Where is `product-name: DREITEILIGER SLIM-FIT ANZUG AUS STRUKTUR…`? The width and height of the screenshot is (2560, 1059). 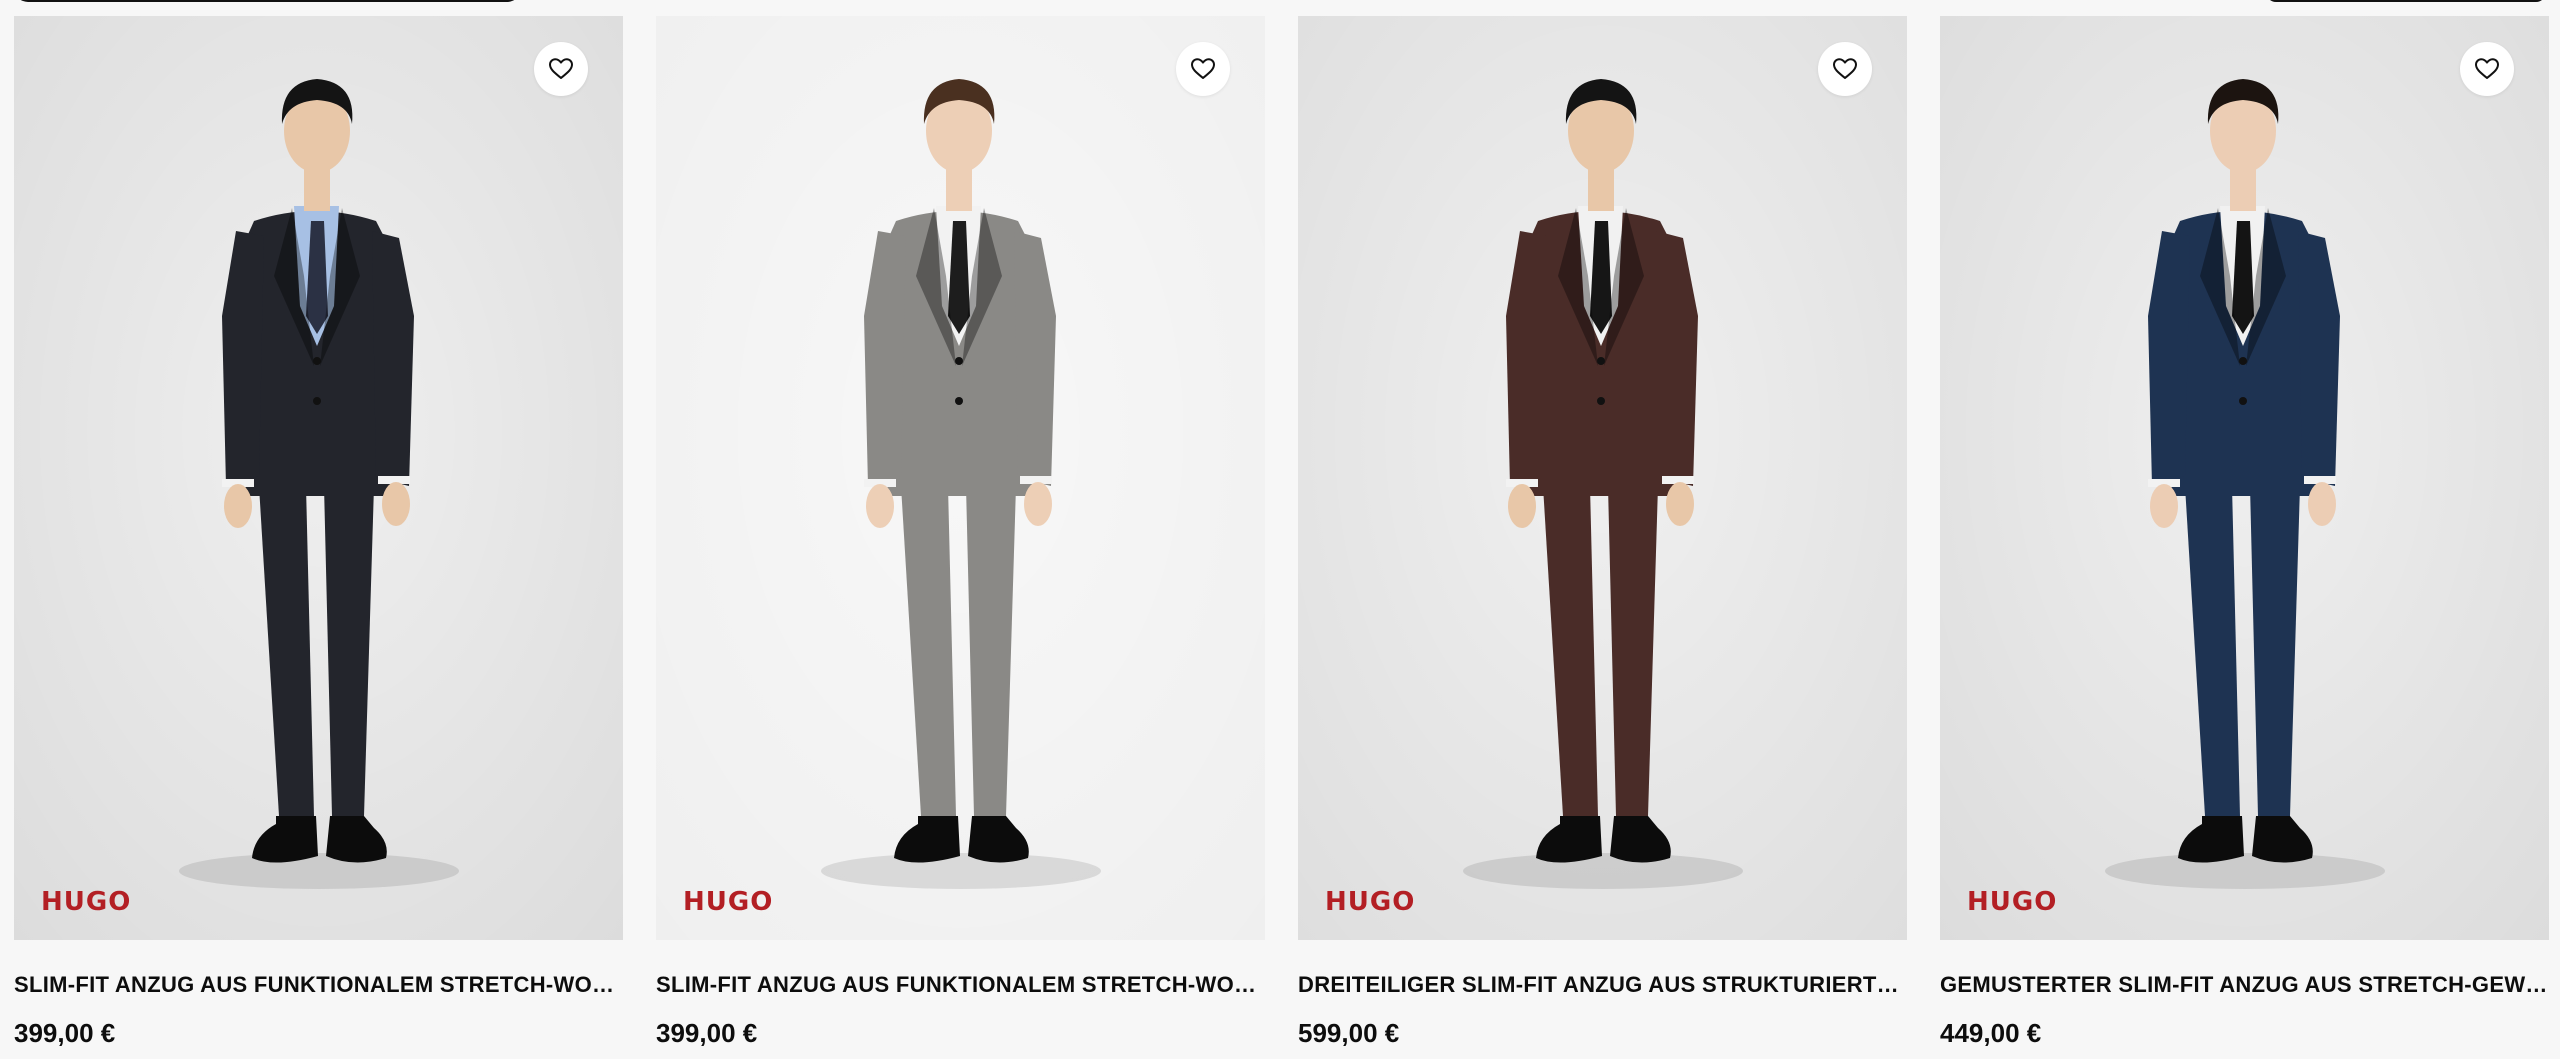 product-name: DREITEILIGER SLIM-FIT ANZUG AUS STRUKTUR… is located at coordinates (1602, 985).